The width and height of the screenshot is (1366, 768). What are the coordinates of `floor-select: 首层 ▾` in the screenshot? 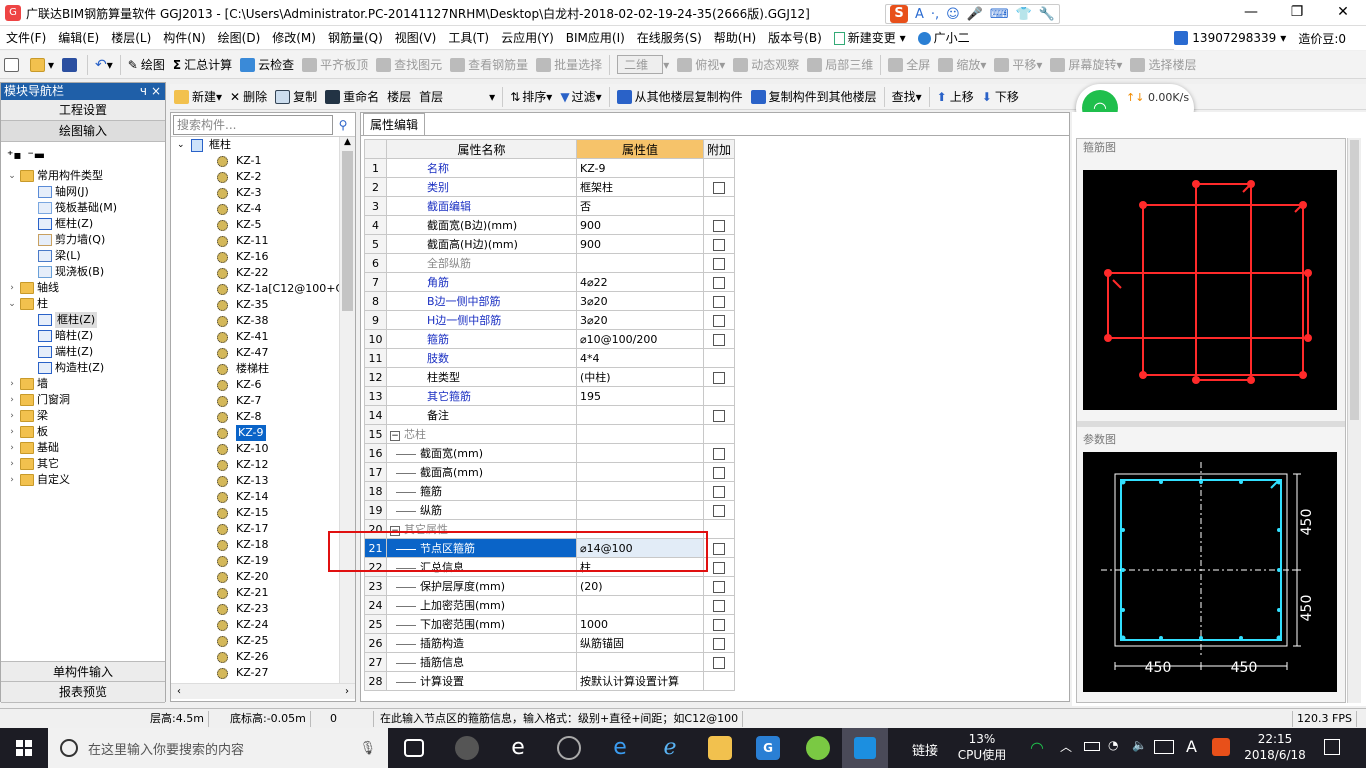 It's located at (457, 97).